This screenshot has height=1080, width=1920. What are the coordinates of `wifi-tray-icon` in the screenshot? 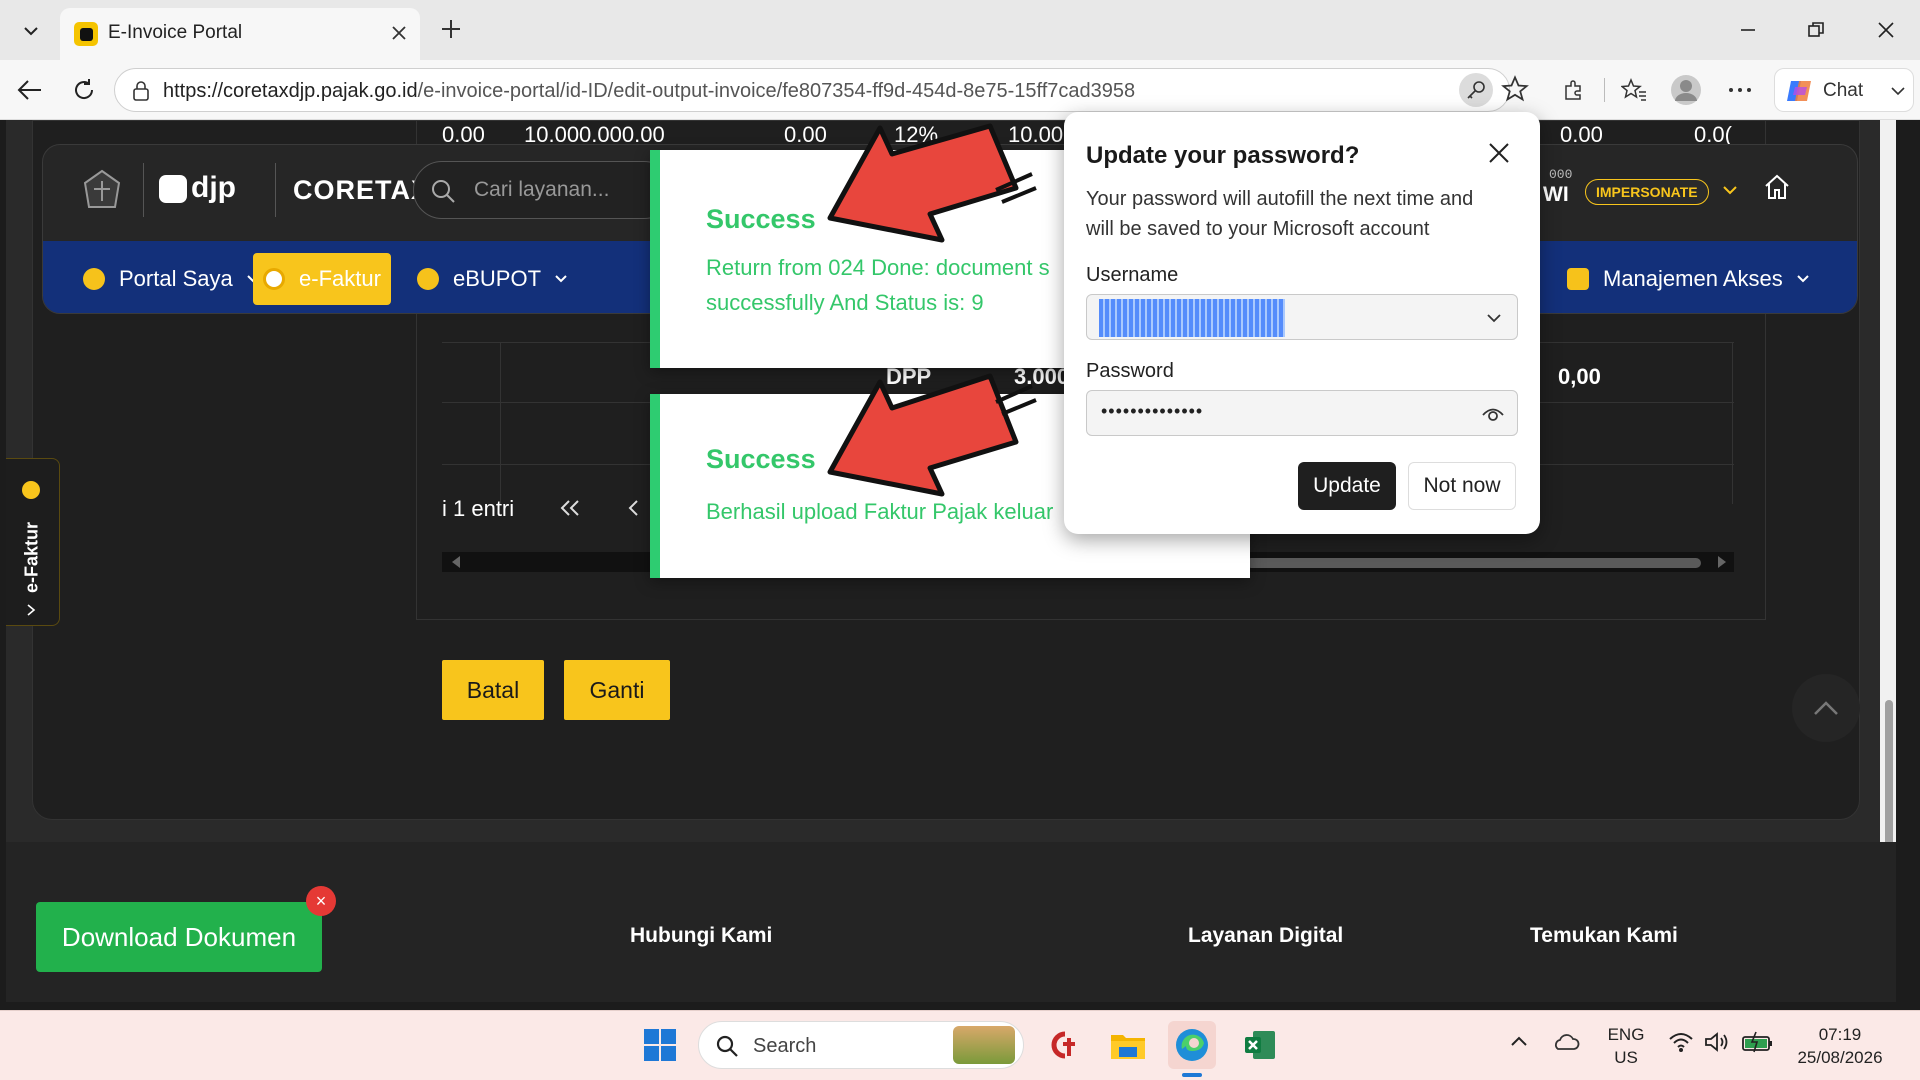 It's located at (1681, 1042).